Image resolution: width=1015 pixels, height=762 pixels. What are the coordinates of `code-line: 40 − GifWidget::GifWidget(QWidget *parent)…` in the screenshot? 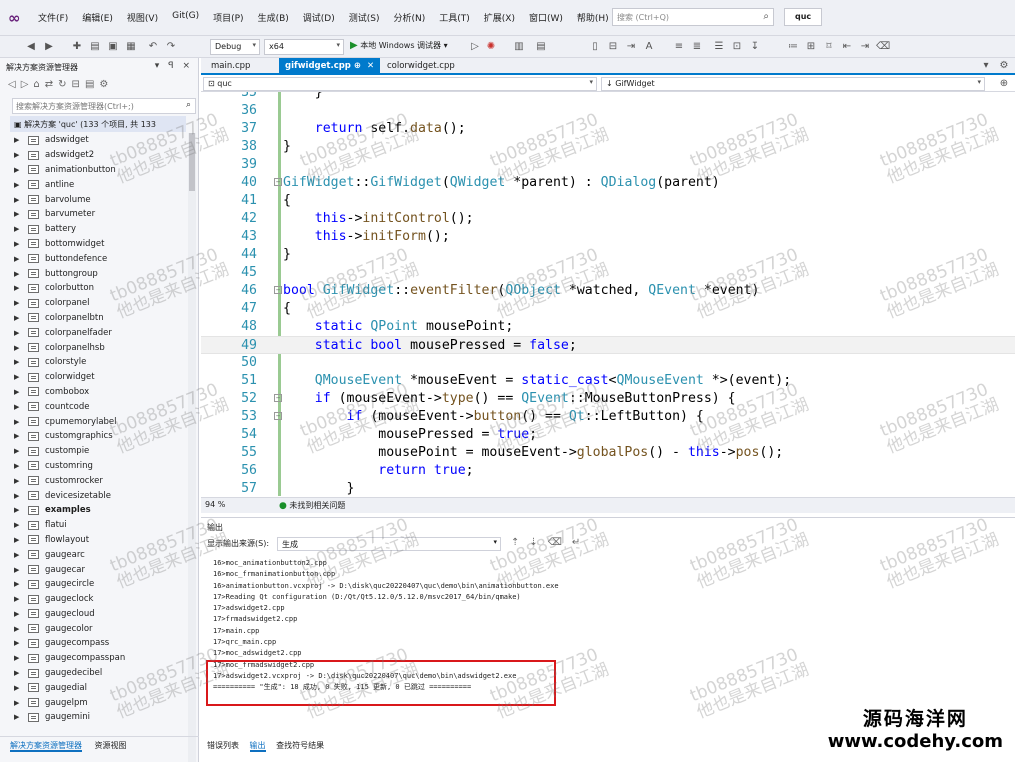 It's located at (608, 183).